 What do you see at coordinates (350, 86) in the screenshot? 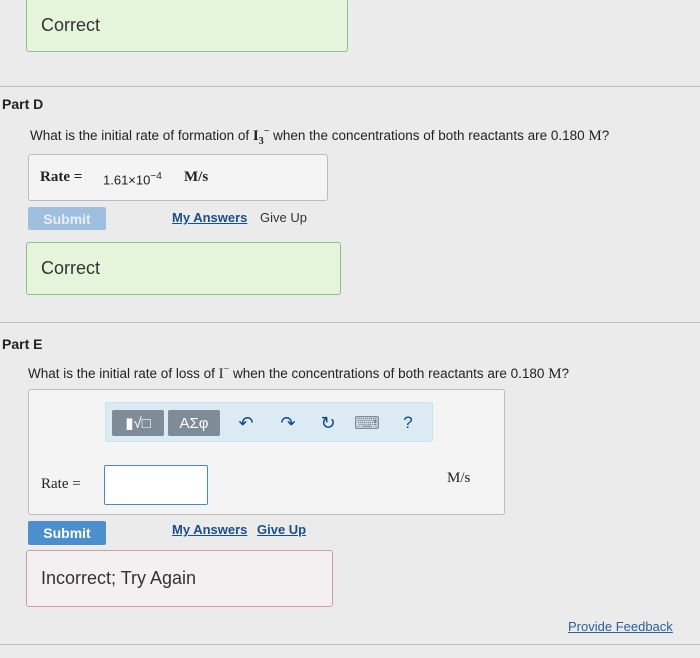
I see `divider-top` at bounding box center [350, 86].